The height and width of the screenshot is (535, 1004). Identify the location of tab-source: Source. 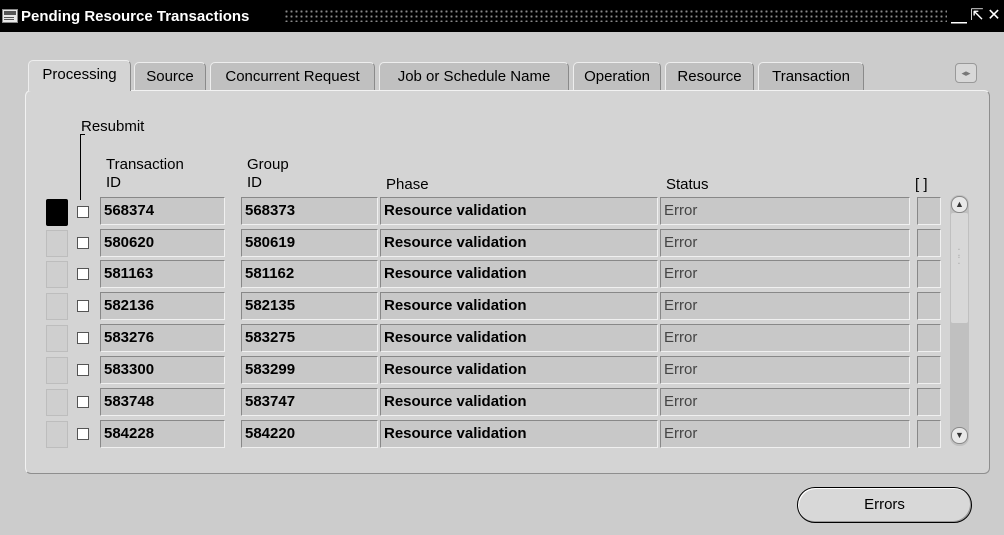
(170, 76).